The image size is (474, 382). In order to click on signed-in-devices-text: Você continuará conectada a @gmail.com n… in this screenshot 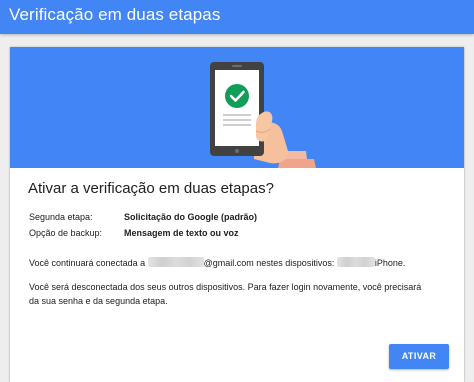, I will do `click(217, 262)`.